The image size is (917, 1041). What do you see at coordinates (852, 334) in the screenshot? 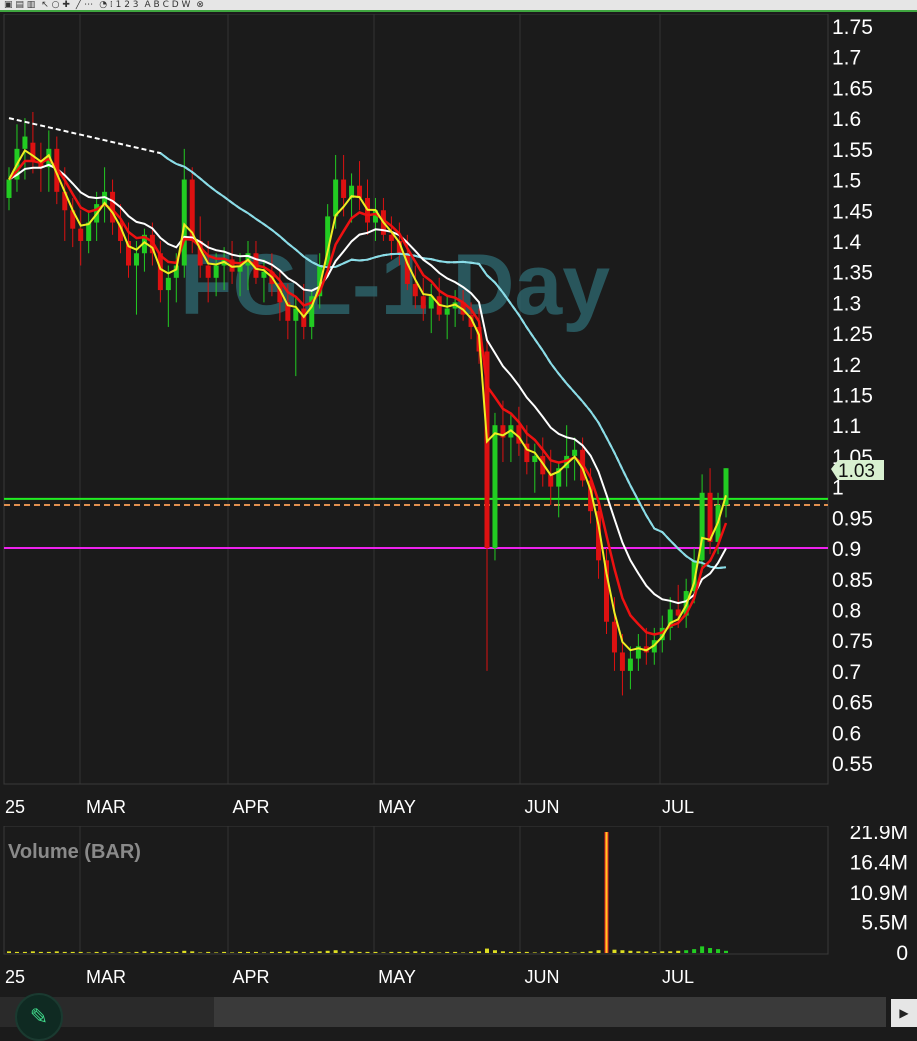
I see `price-tick-label: 1.25` at bounding box center [852, 334].